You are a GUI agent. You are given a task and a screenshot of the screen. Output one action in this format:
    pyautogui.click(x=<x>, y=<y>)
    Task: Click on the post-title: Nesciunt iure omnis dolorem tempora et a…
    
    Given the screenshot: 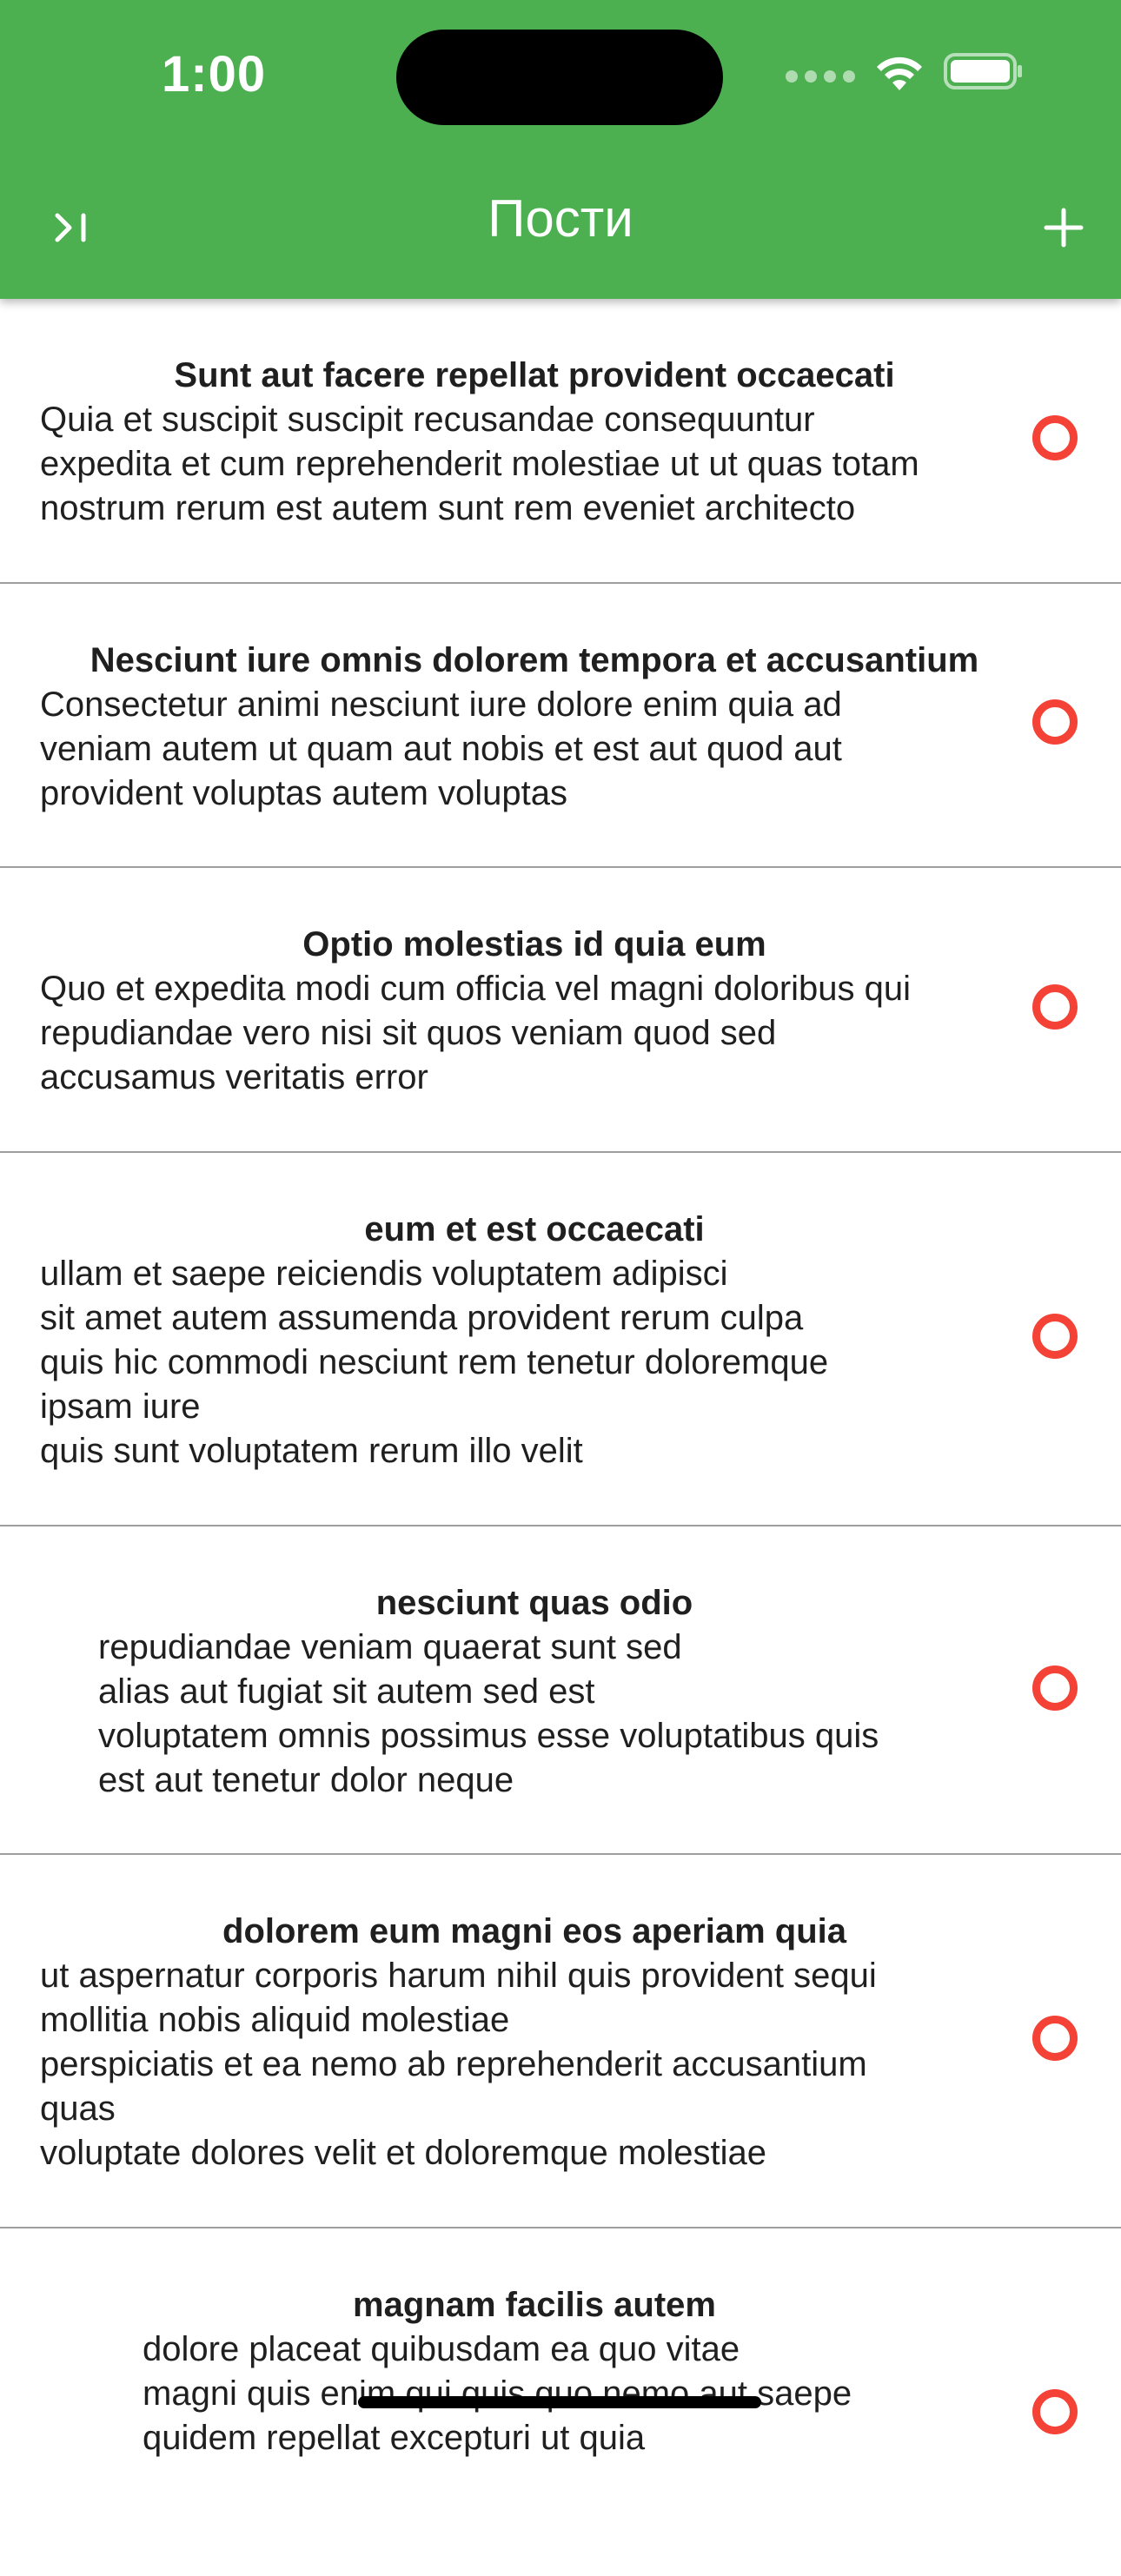 What is the action you would take?
    pyautogui.click(x=534, y=660)
    